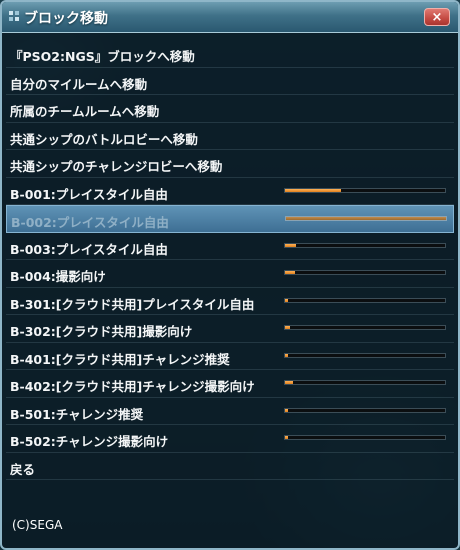 The image size is (460, 550). Describe the element at coordinates (230, 439) in the screenshot. I see `block-item: B-502:チャレンジ撮影向け` at that location.